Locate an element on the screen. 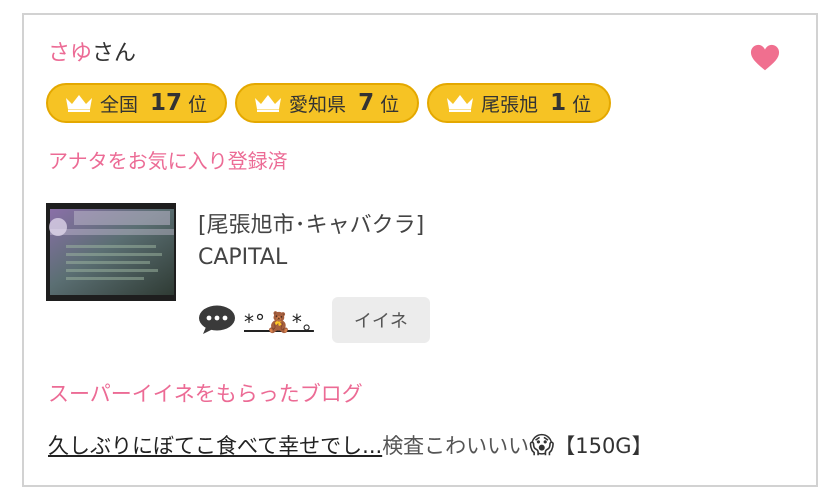 The width and height of the screenshot is (840, 501). favorite-status-note: アナタをお気に入り登録済 is located at coordinates (168, 161).